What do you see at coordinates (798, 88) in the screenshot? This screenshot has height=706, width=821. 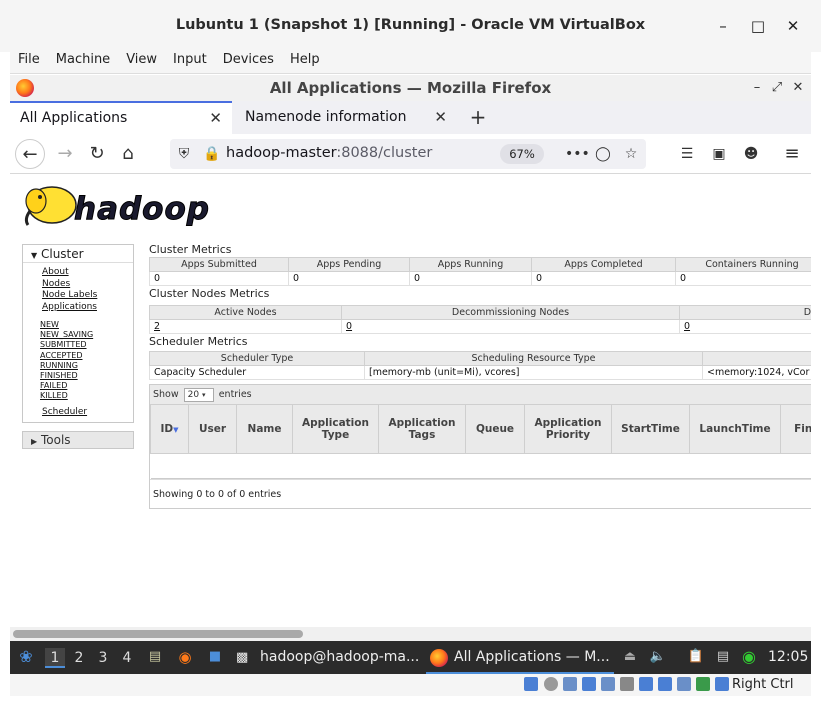 I see `ff-close-icon: ✕` at bounding box center [798, 88].